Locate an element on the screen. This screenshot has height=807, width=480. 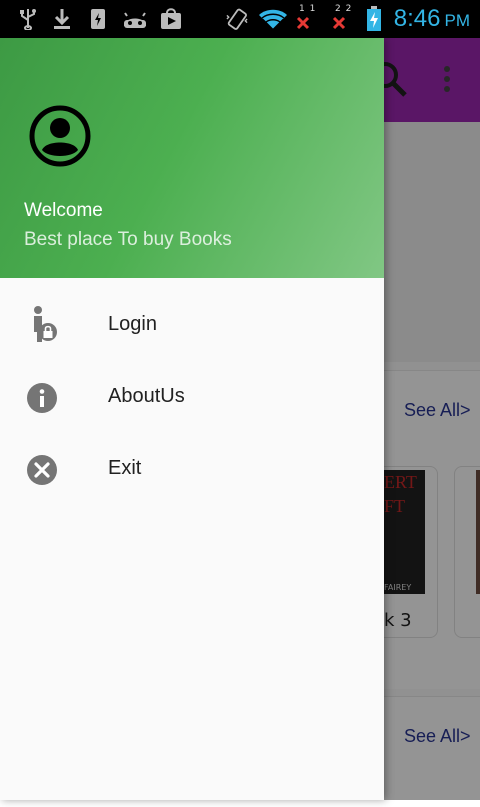
menu-item-label: Login is located at coordinates (132, 324).